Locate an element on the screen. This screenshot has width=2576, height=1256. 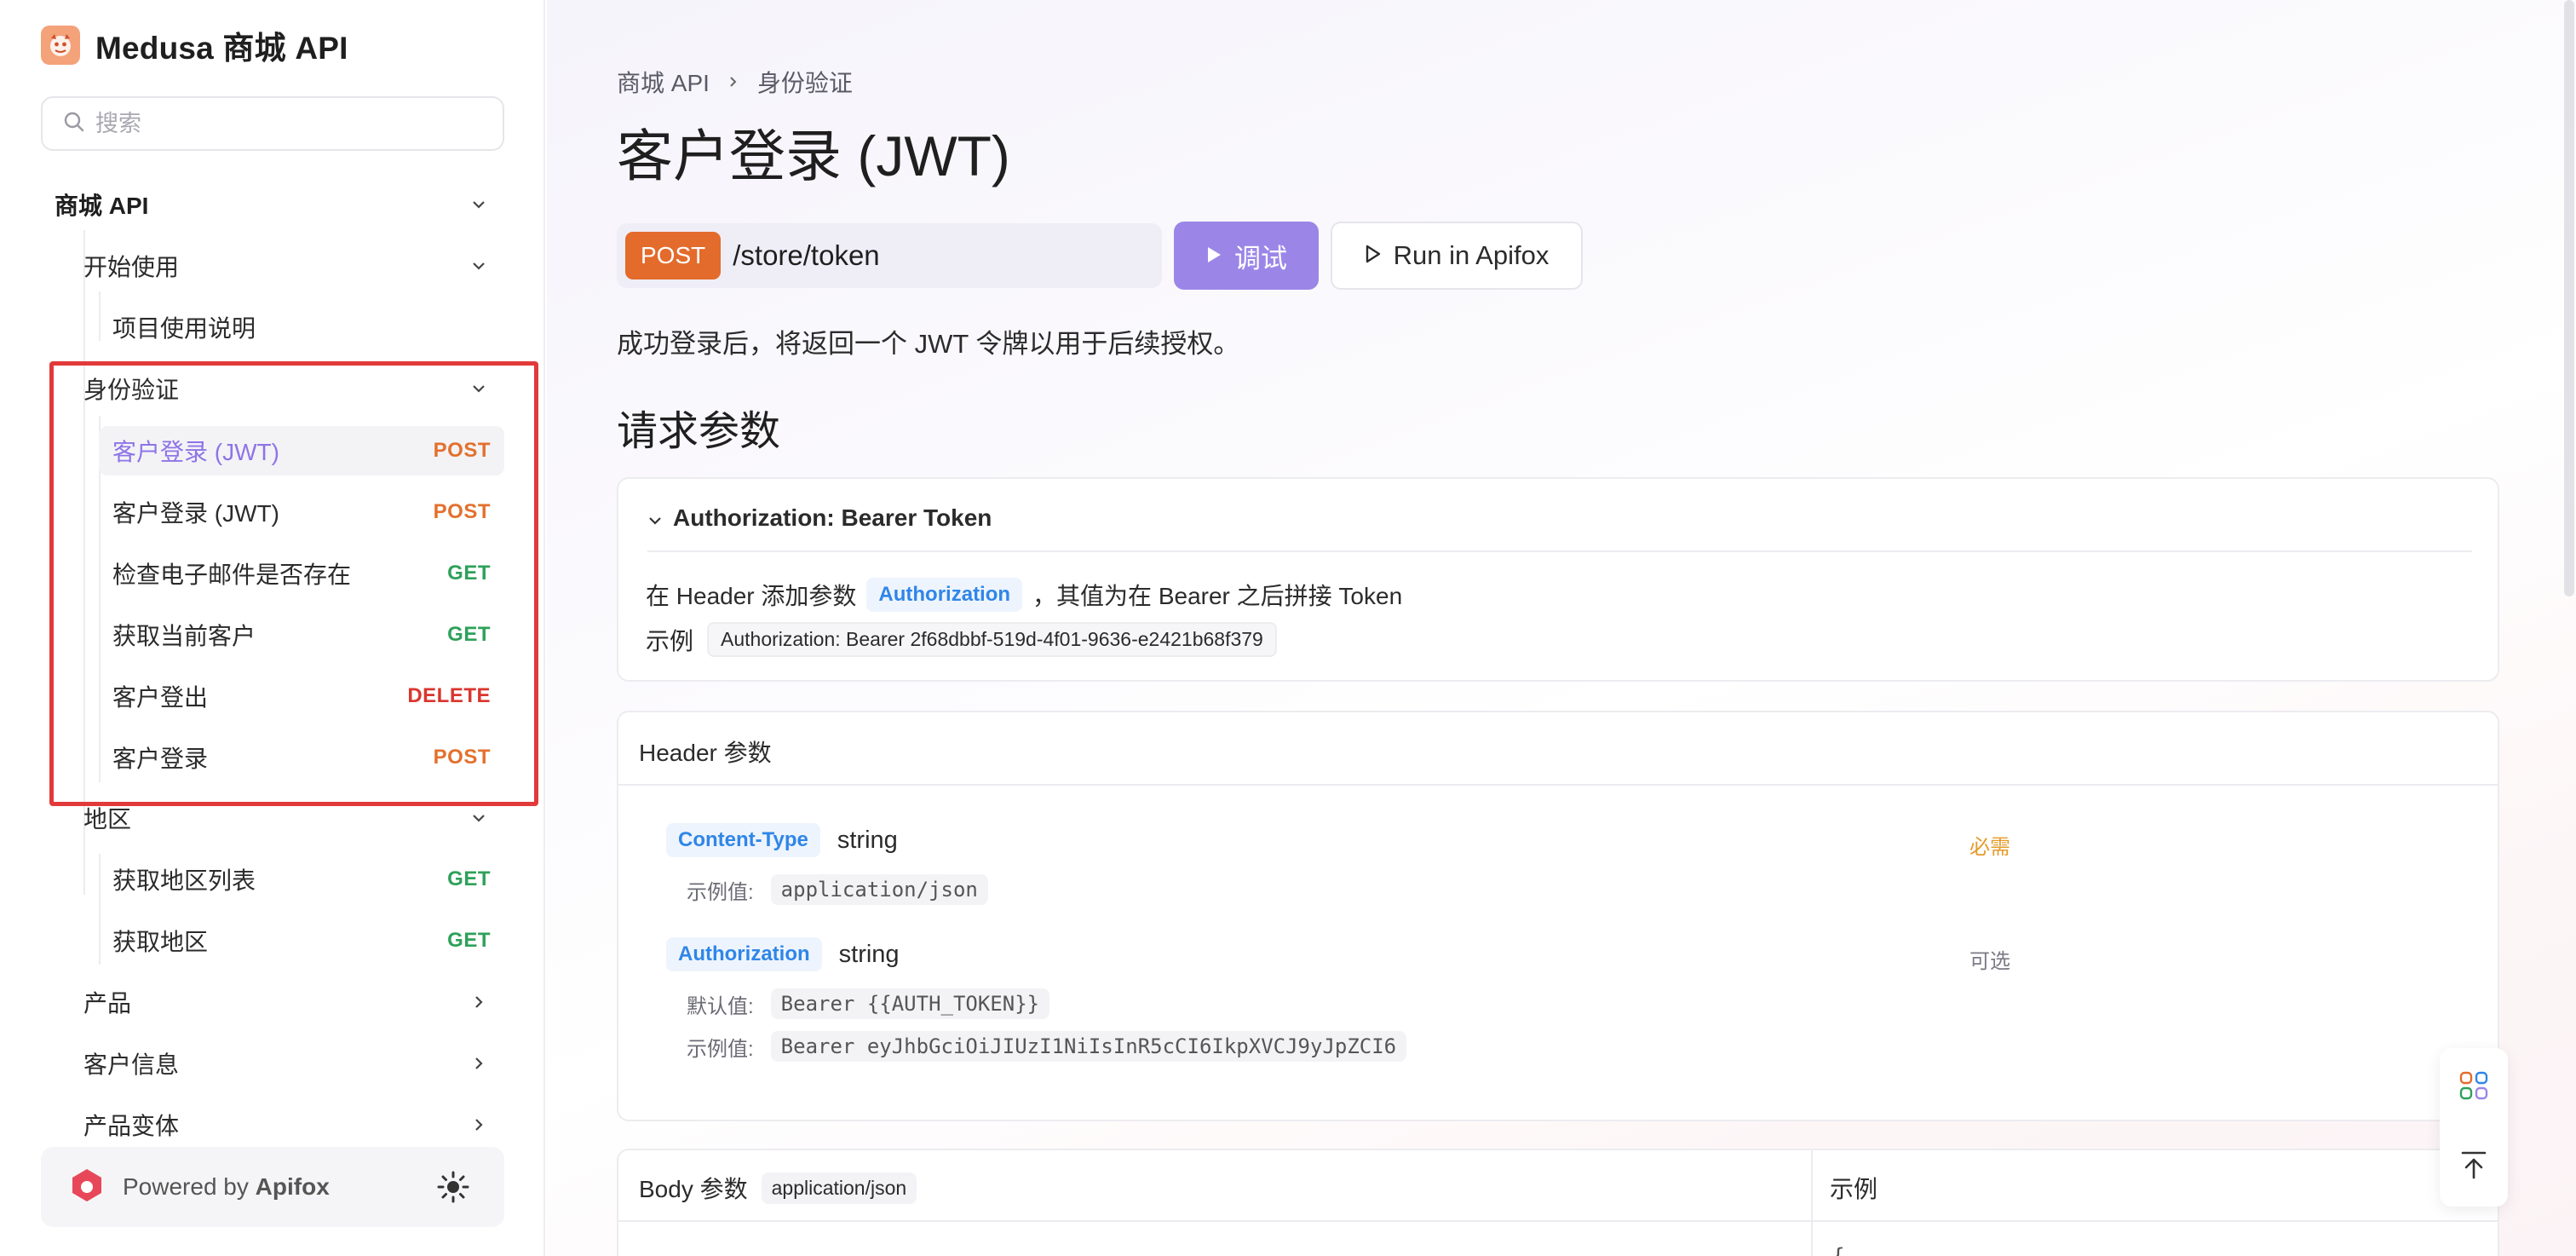
run-in-apifox-button: Run in Apifox is located at coordinates (1457, 256).